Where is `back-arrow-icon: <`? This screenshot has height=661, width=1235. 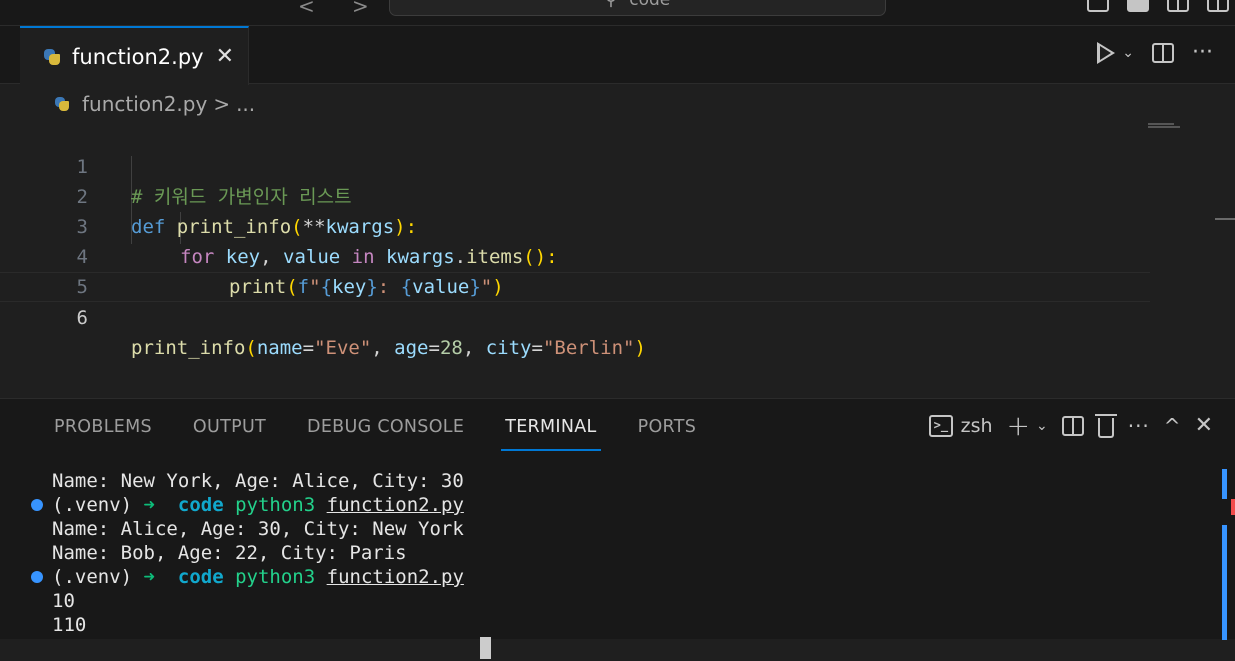
back-arrow-icon: < is located at coordinates (306, 9).